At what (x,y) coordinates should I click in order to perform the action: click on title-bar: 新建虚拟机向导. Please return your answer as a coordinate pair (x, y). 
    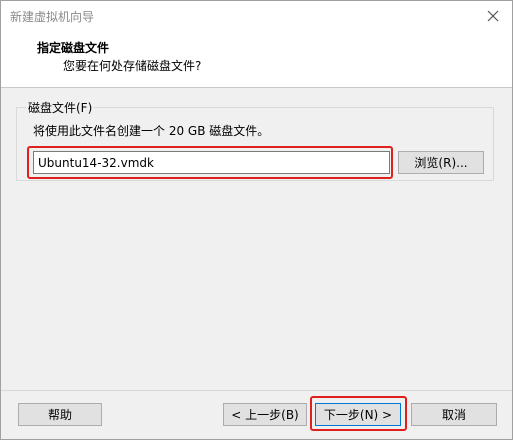
    Looking at the image, I should click on (256, 16).